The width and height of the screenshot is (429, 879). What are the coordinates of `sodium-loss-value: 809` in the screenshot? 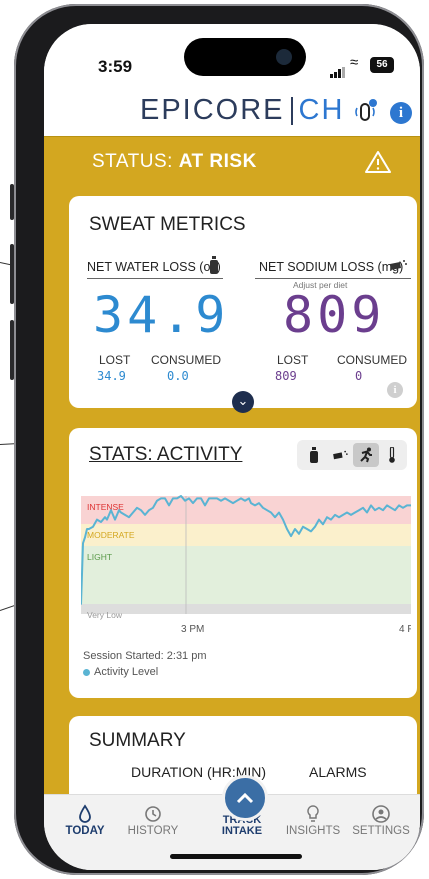 It's located at (334, 315).